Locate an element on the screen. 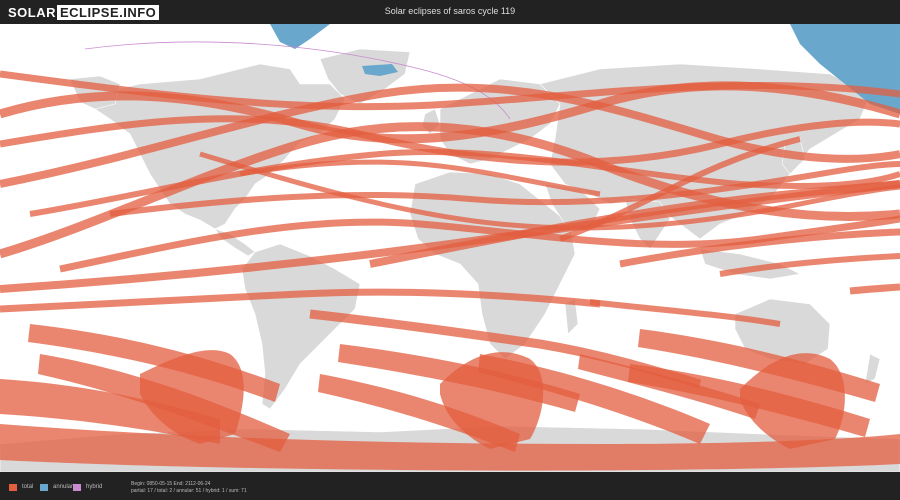  legend-item-hybrid: hybrid is located at coordinates (87, 487).